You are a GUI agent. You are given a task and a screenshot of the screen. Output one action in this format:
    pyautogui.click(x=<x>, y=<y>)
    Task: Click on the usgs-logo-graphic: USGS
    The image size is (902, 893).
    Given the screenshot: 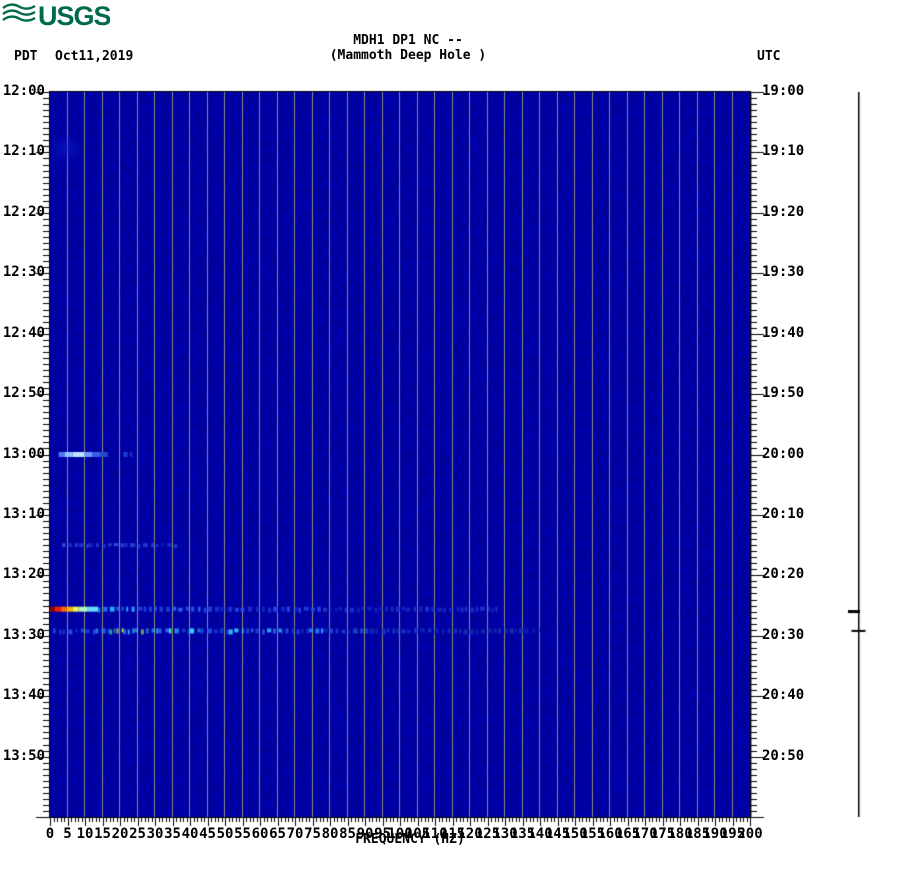 What is the action you would take?
    pyautogui.click(x=57, y=16)
    